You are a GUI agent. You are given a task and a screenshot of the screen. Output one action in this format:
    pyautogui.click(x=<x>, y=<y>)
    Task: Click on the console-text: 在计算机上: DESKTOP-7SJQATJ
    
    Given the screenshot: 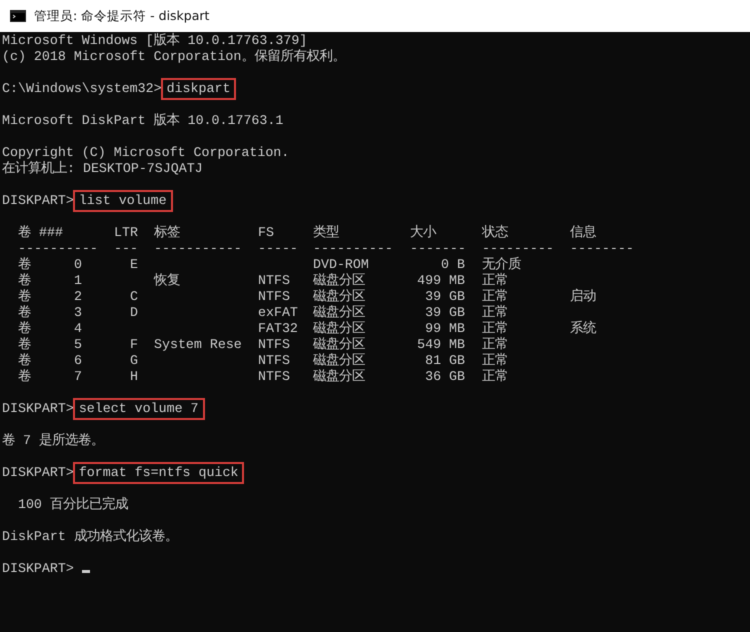 What is the action you would take?
    pyautogui.click(x=102, y=169)
    